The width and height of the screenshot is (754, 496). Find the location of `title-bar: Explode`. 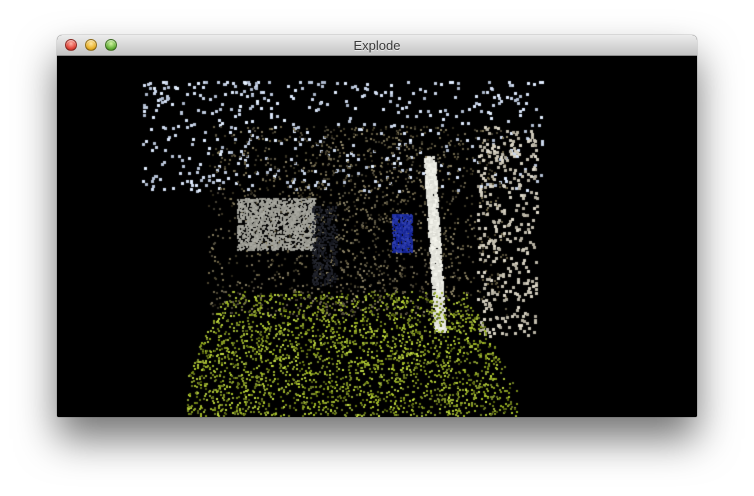

title-bar: Explode is located at coordinates (377, 45).